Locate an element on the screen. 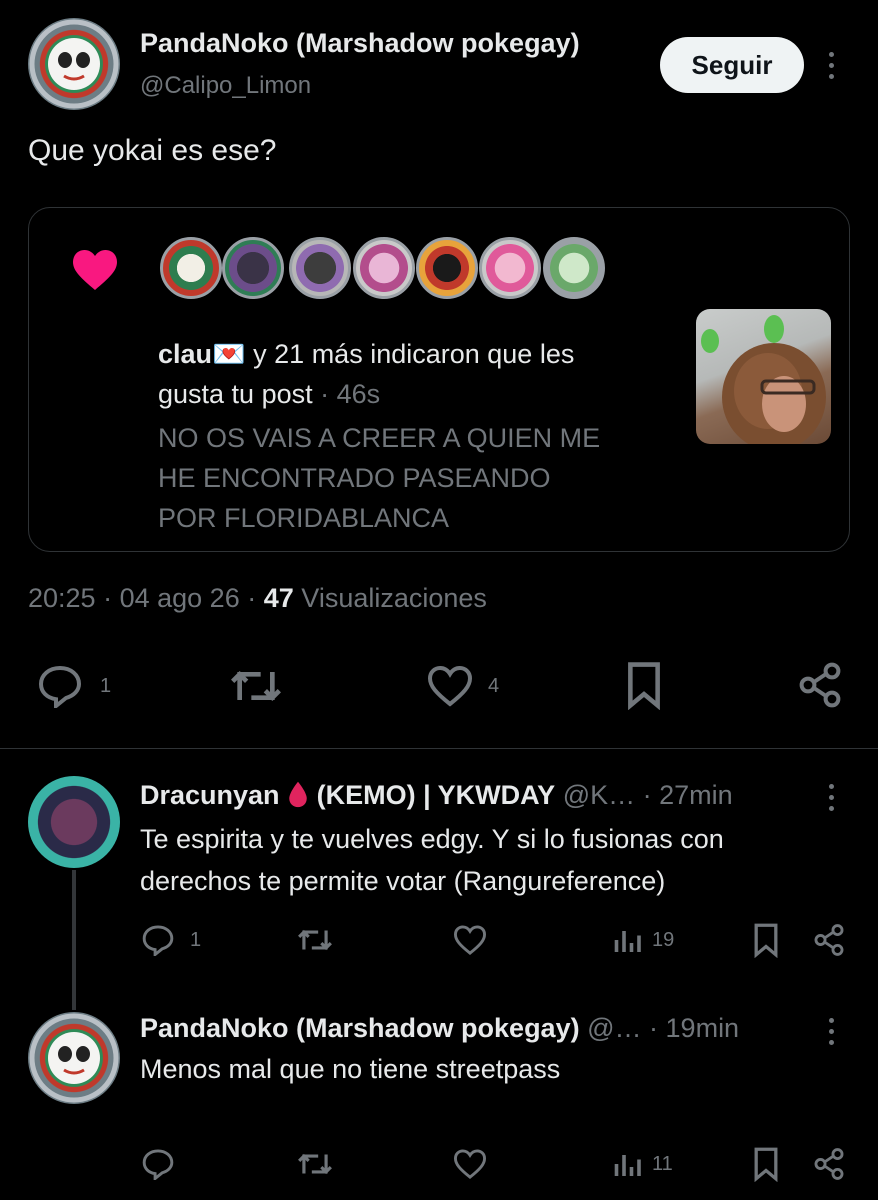  reply-header: Dracunyan (KEMO) | YKWDAY @K… · 27min is located at coordinates (436, 795).